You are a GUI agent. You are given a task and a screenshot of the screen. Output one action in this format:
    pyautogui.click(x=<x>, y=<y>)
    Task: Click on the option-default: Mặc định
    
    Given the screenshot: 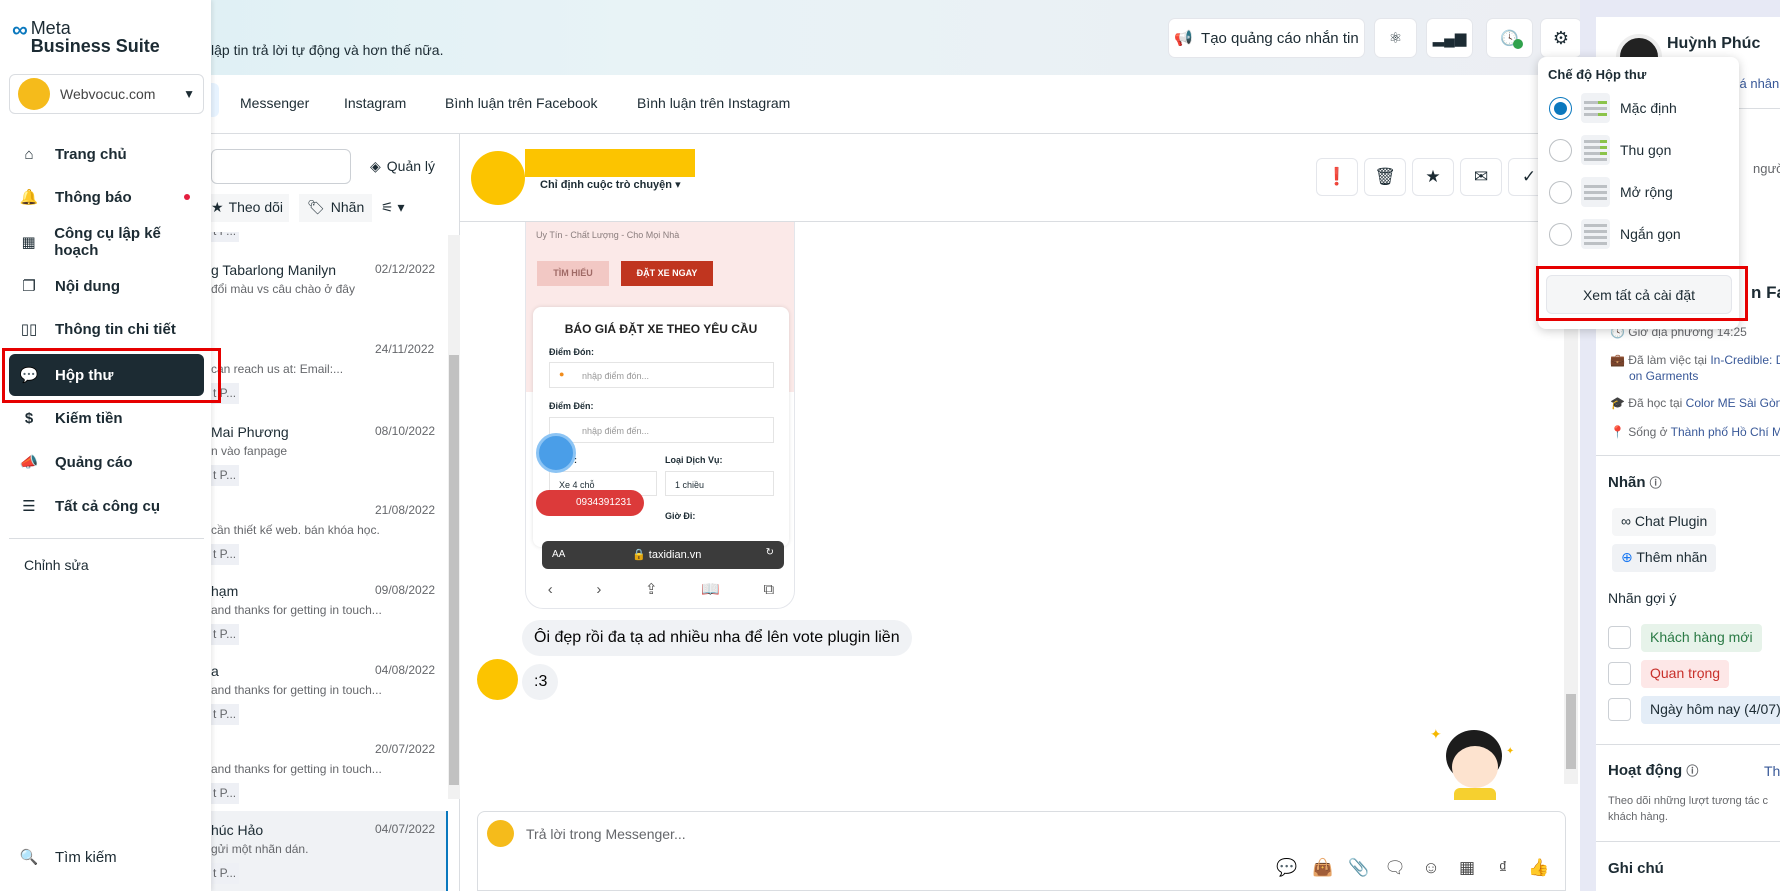 What is the action you would take?
    pyautogui.click(x=1613, y=108)
    